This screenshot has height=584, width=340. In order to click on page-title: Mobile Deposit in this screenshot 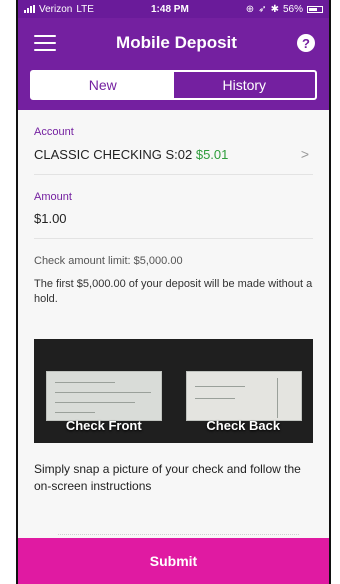, I will do `click(176, 42)`.